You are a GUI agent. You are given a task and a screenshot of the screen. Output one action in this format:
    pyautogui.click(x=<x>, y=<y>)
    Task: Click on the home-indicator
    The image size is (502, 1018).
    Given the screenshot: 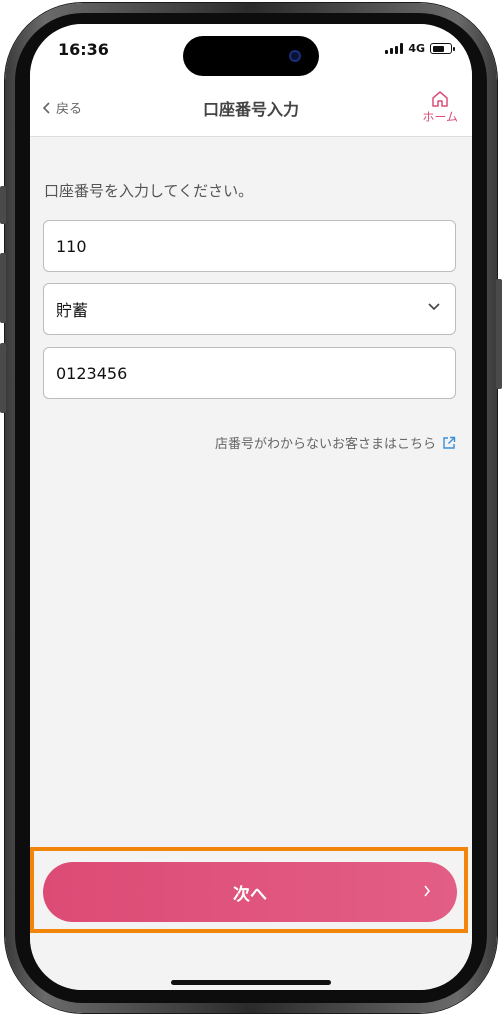 What is the action you would take?
    pyautogui.click(x=251, y=982)
    